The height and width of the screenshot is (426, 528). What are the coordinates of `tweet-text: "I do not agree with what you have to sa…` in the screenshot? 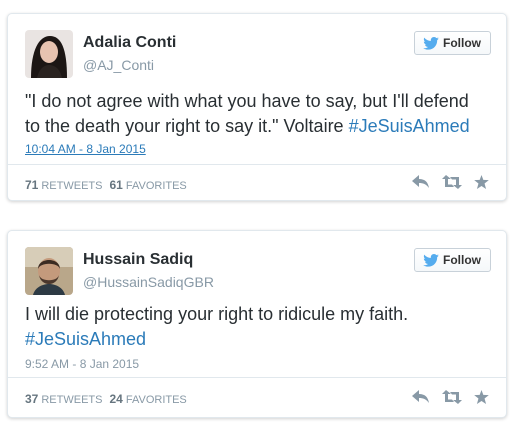 It's located at (256, 114).